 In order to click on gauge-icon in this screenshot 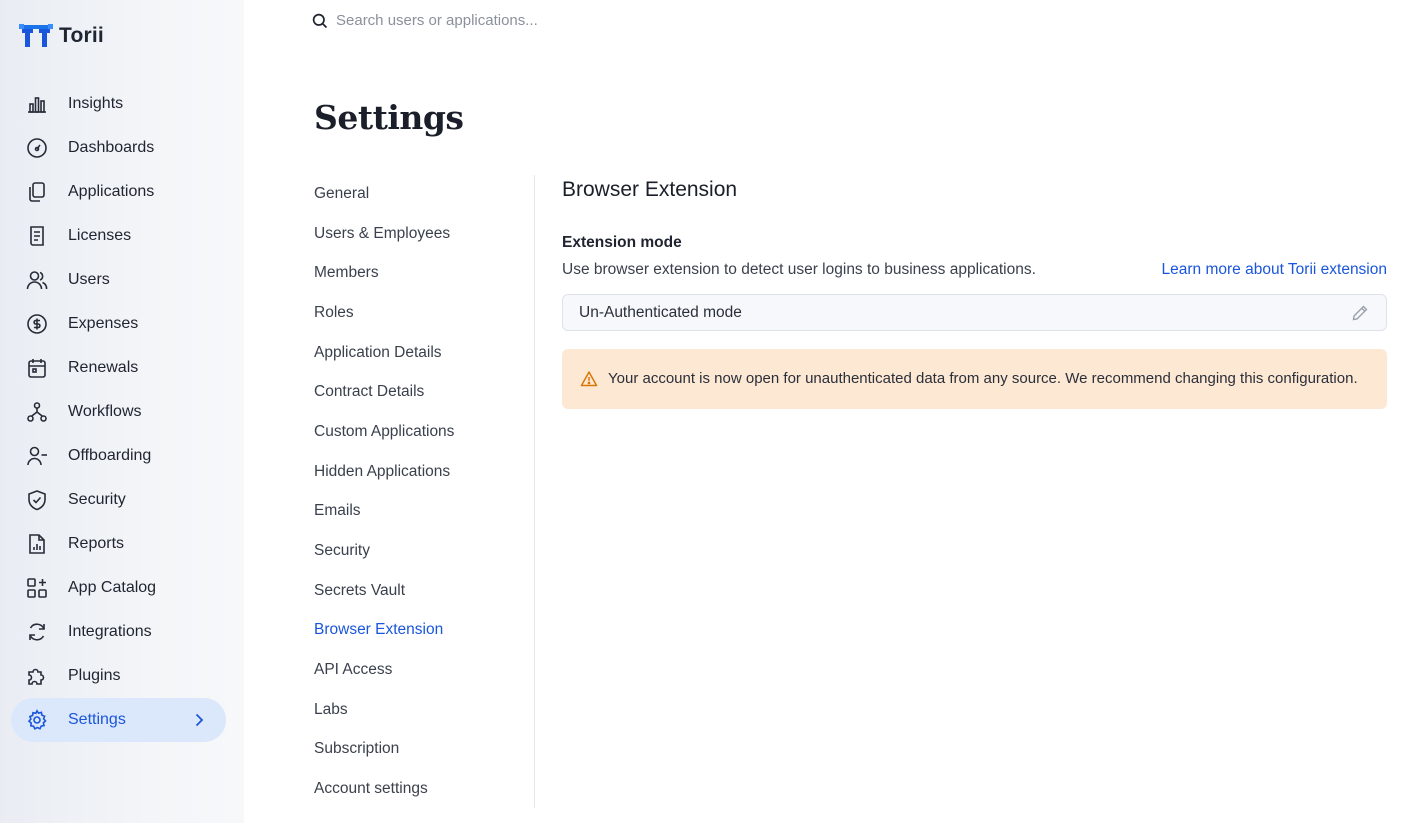, I will do `click(37, 148)`.